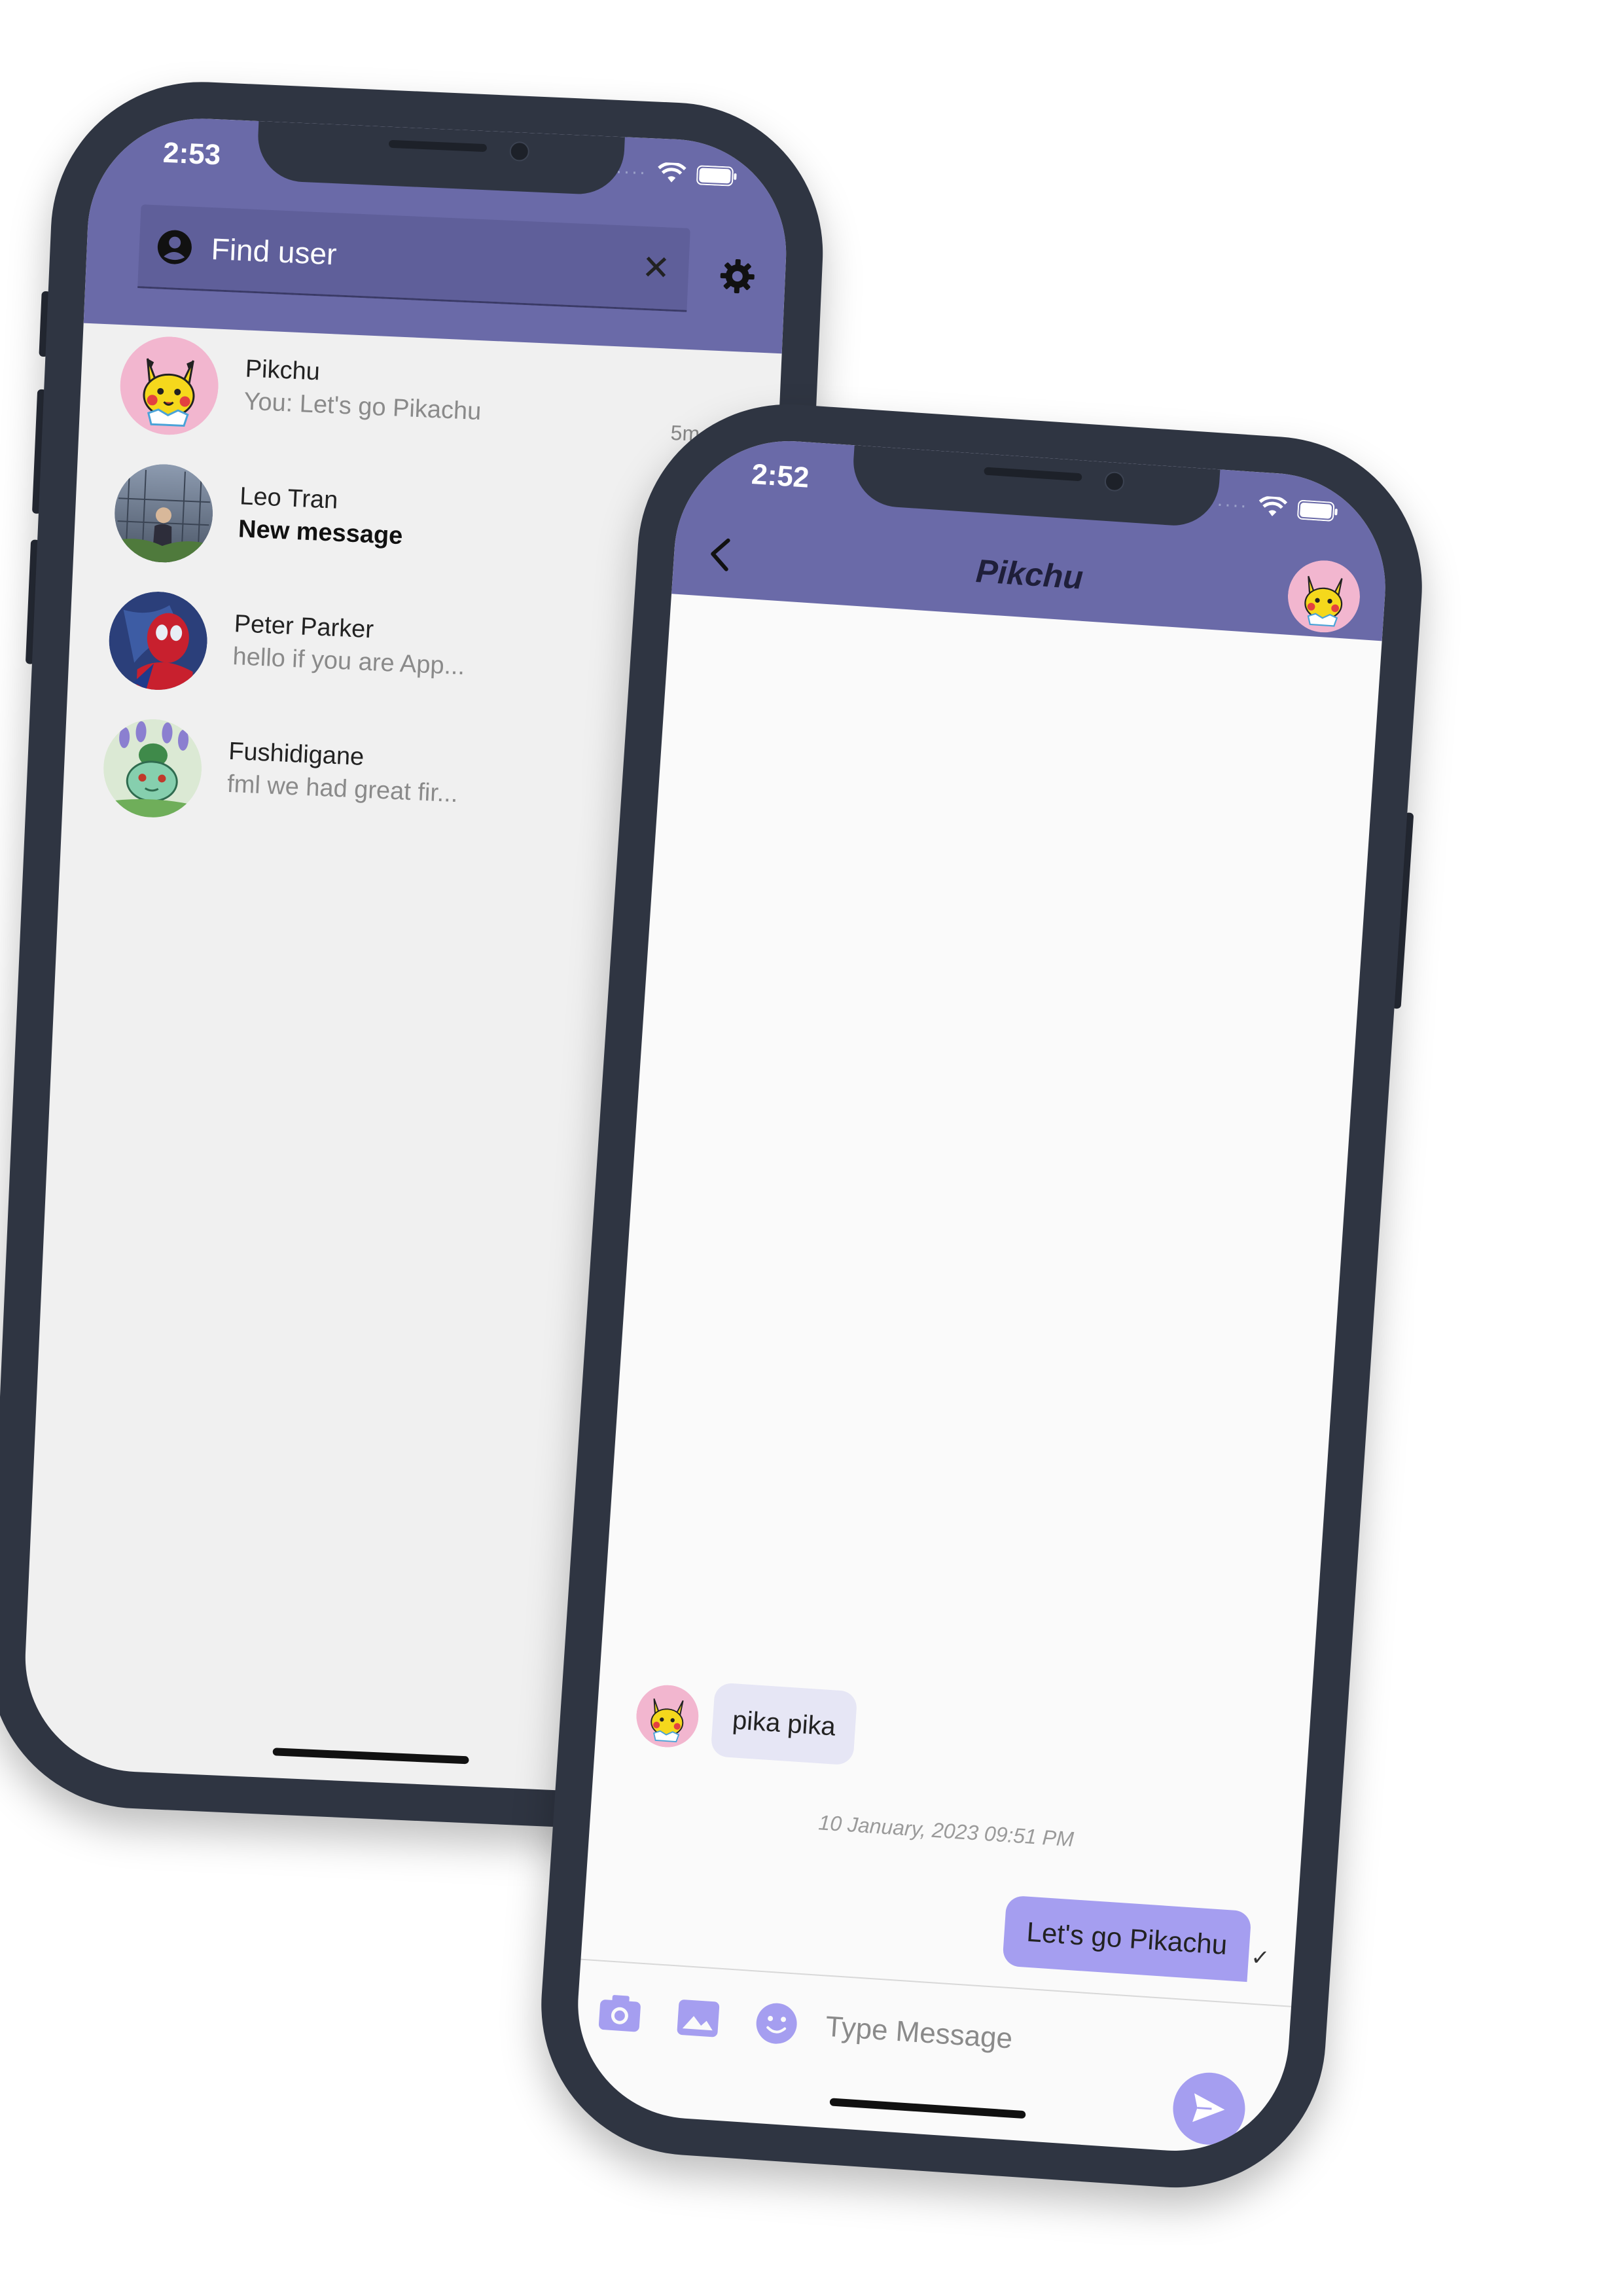  What do you see at coordinates (776, 2023) in the screenshot?
I see `emoji-icon` at bounding box center [776, 2023].